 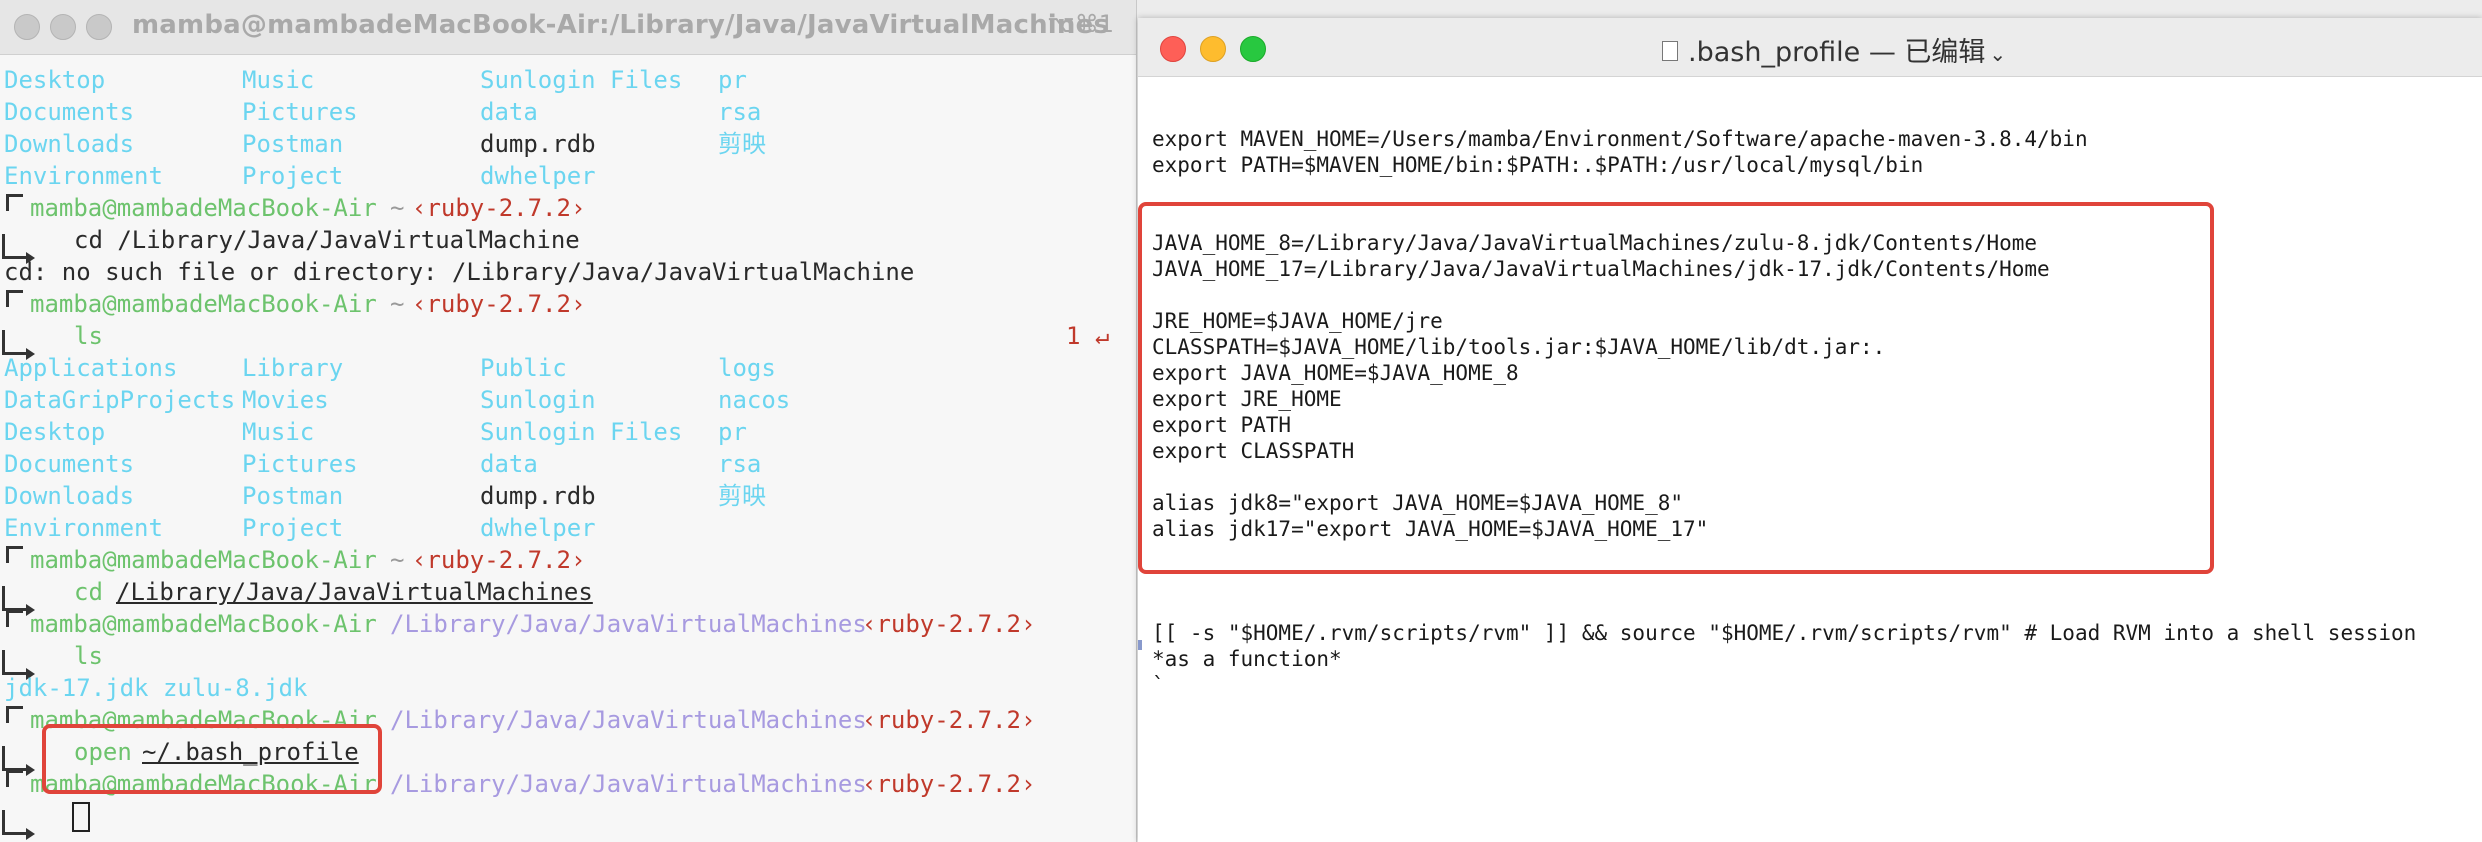 I want to click on command-line: ls, so click(x=568, y=660).